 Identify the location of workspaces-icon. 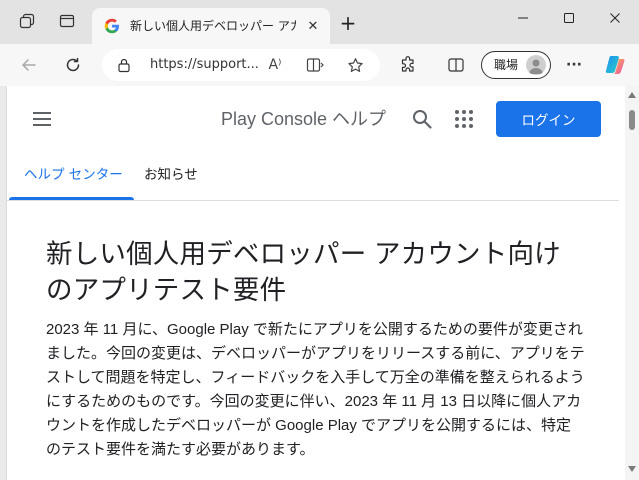
(27, 21).